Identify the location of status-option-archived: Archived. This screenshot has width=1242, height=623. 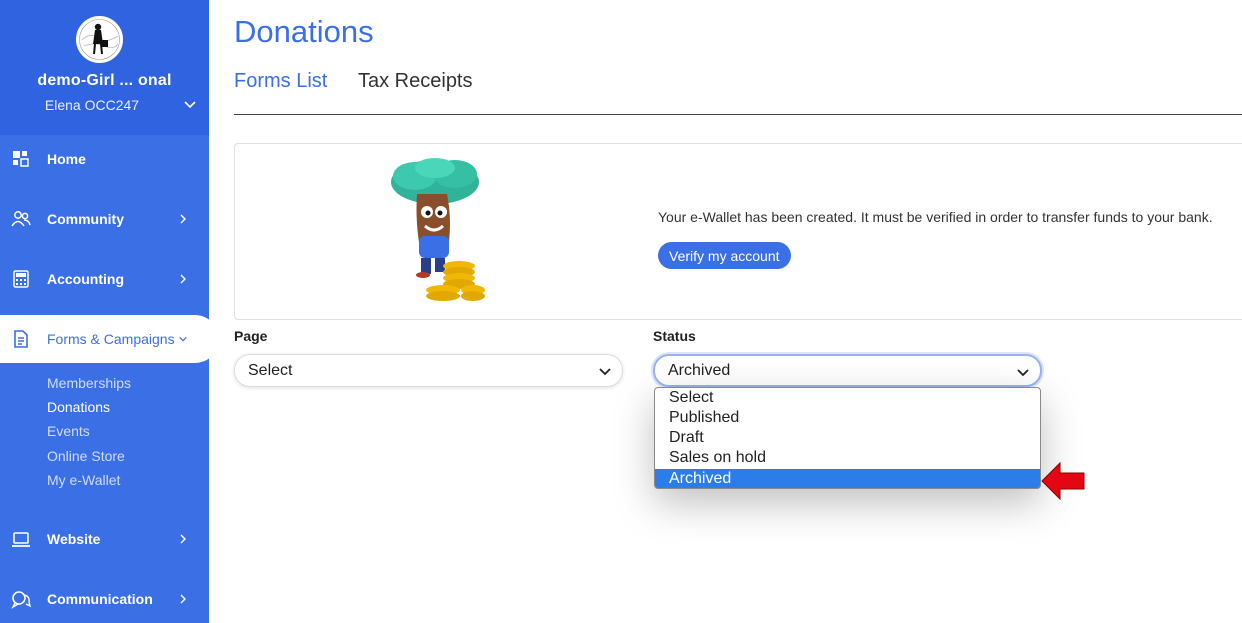
(847, 478).